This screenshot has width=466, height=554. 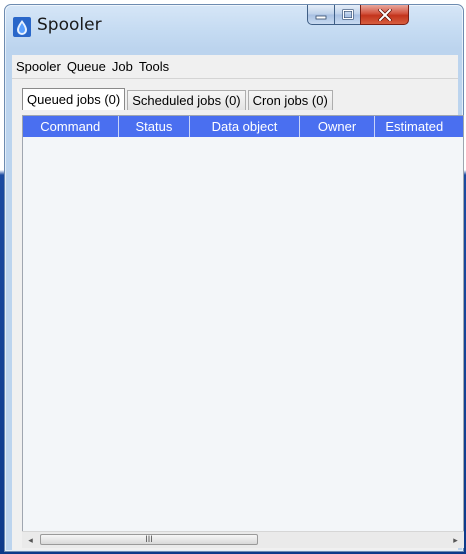 I want to click on minimize-button, so click(x=321, y=15).